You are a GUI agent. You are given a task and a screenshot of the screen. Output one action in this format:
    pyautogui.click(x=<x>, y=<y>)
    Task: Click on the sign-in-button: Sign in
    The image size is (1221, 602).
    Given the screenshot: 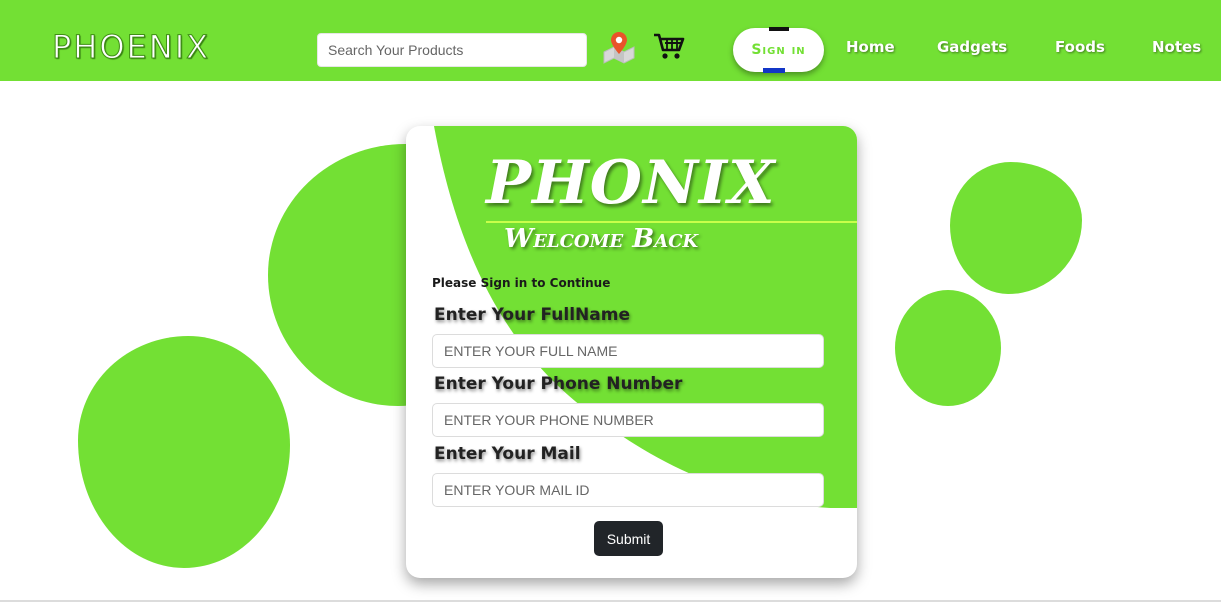 What is the action you would take?
    pyautogui.click(x=778, y=50)
    